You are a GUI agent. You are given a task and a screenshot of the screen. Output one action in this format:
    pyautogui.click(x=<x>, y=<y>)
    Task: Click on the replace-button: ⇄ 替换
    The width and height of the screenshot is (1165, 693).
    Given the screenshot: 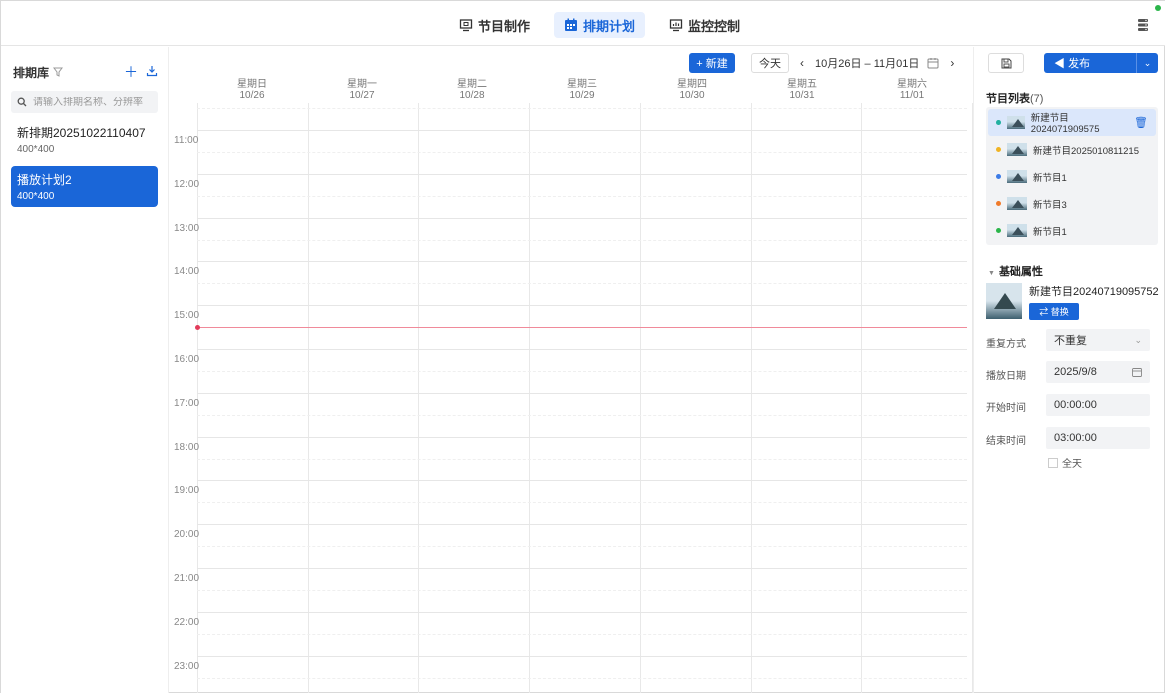 What is the action you would take?
    pyautogui.click(x=1054, y=311)
    